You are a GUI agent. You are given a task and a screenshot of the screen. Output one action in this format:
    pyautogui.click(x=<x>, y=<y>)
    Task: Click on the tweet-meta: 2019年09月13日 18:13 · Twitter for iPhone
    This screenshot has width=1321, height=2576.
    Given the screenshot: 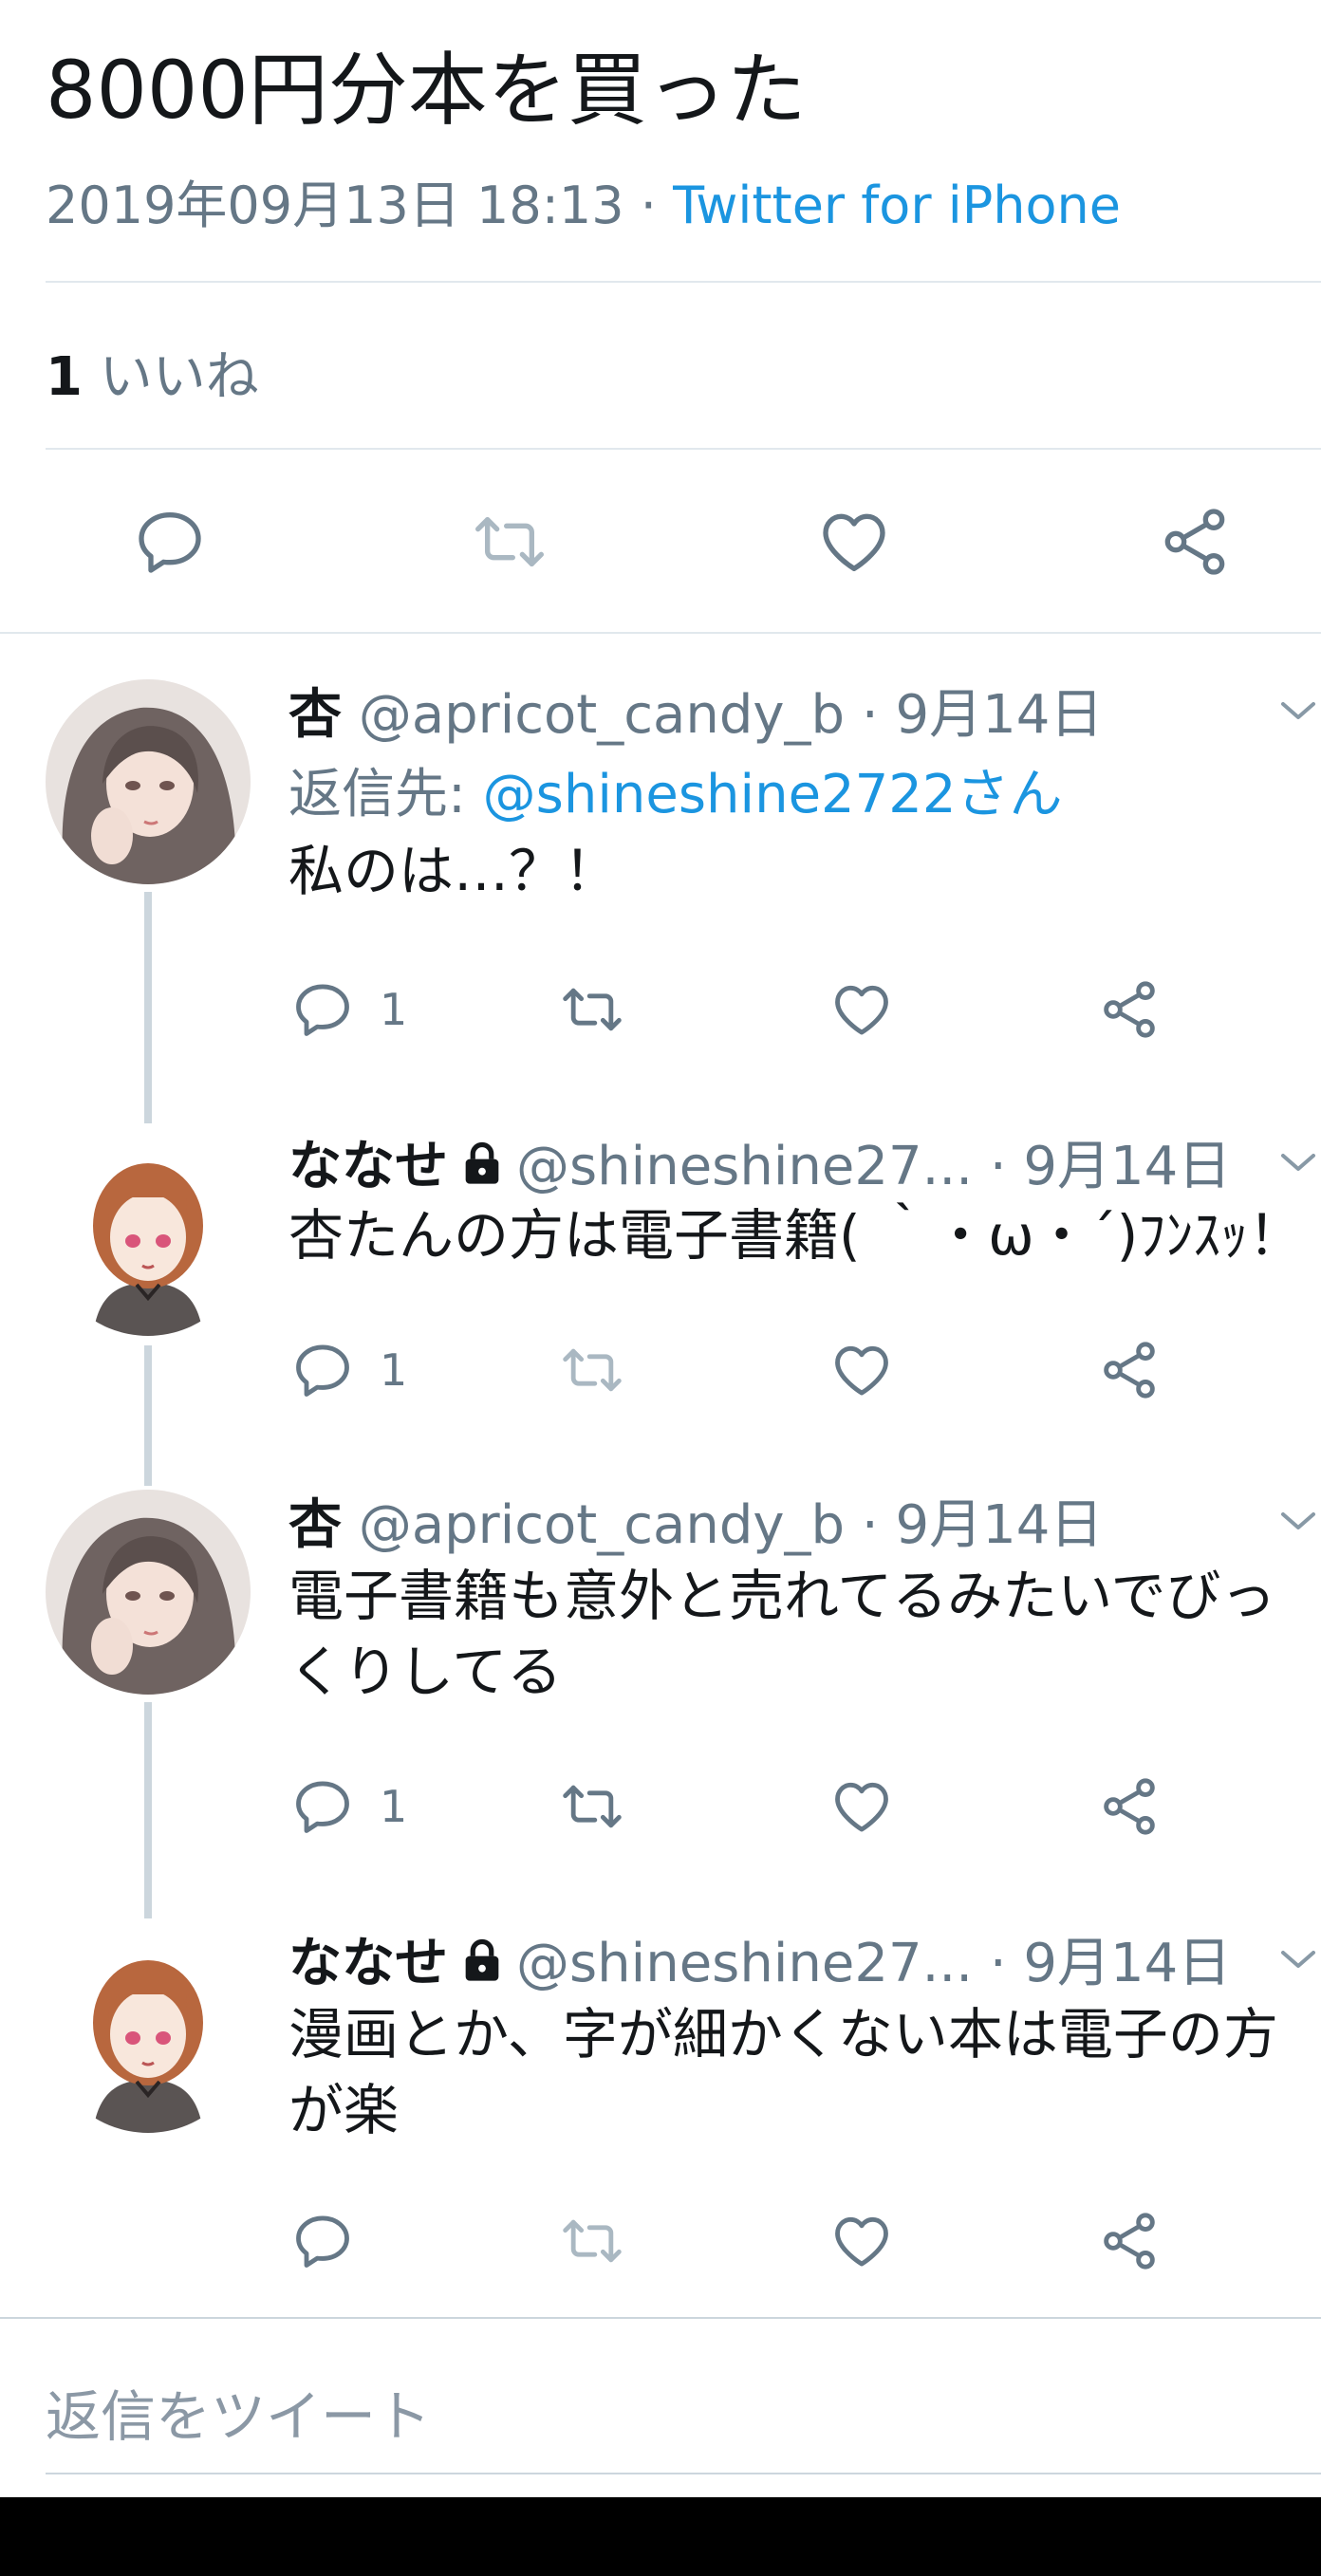 What is the action you would take?
    pyautogui.click(x=583, y=200)
    